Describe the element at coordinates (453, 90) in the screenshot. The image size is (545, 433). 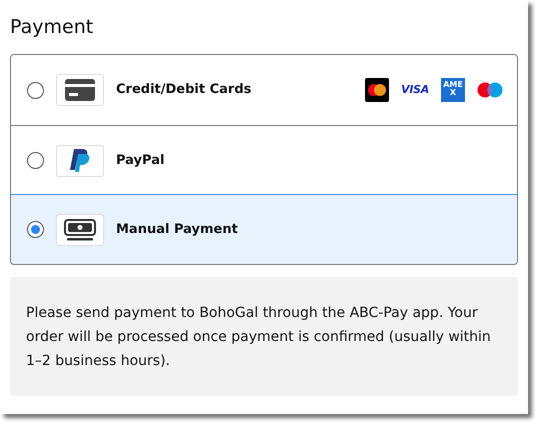
I see `amex-logo: AMEX` at that location.